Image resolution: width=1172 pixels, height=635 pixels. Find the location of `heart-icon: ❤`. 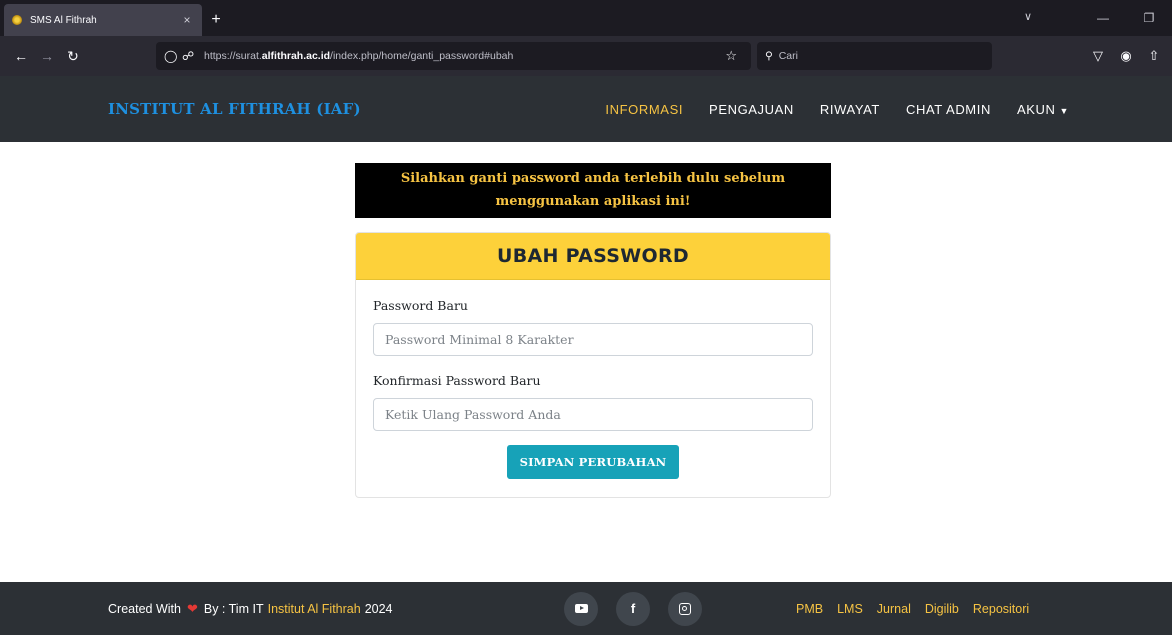

heart-icon: ❤ is located at coordinates (192, 608).